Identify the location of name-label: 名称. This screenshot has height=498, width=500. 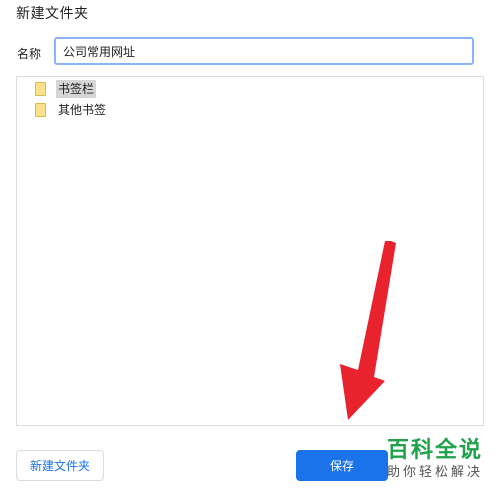
(29, 54).